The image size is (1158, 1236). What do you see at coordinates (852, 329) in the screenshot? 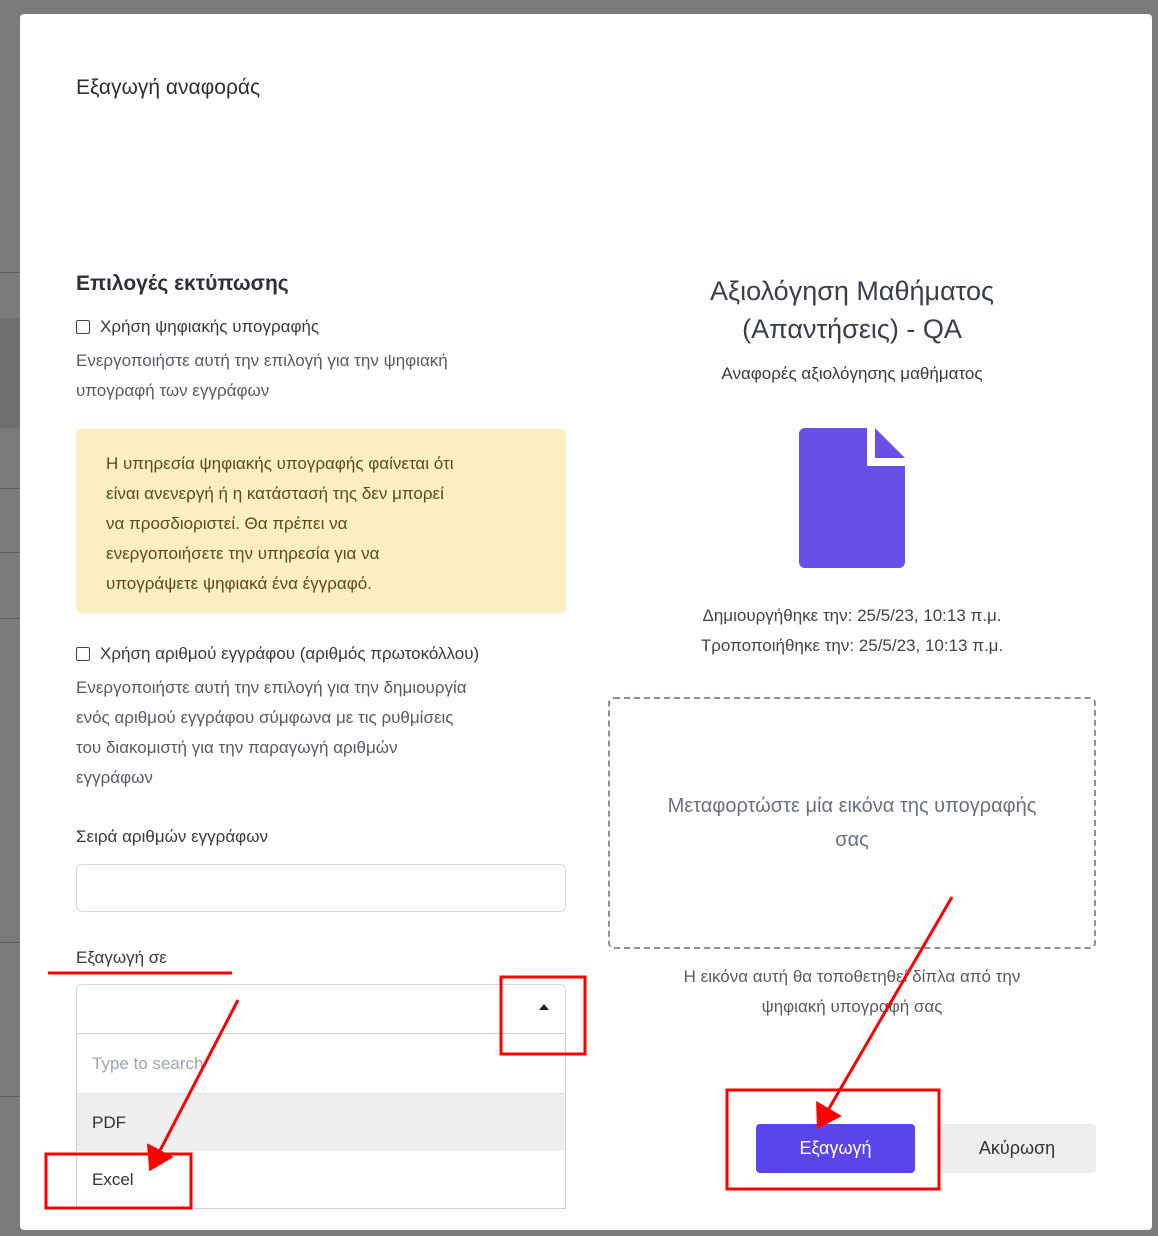
I see `document-title-line: (Απαντήσεις) - QA` at bounding box center [852, 329].